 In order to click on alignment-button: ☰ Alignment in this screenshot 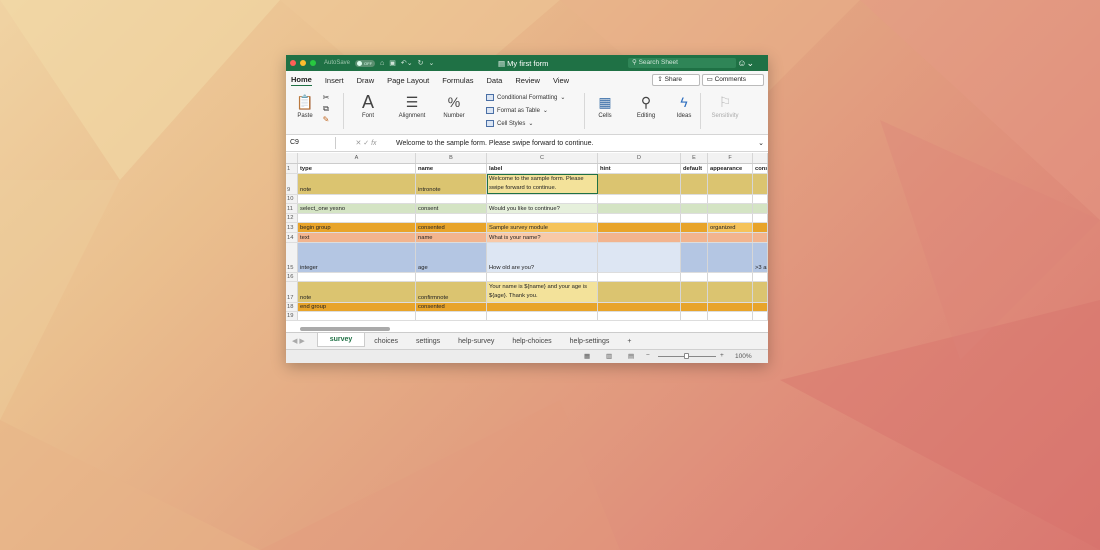, I will do `click(412, 106)`.